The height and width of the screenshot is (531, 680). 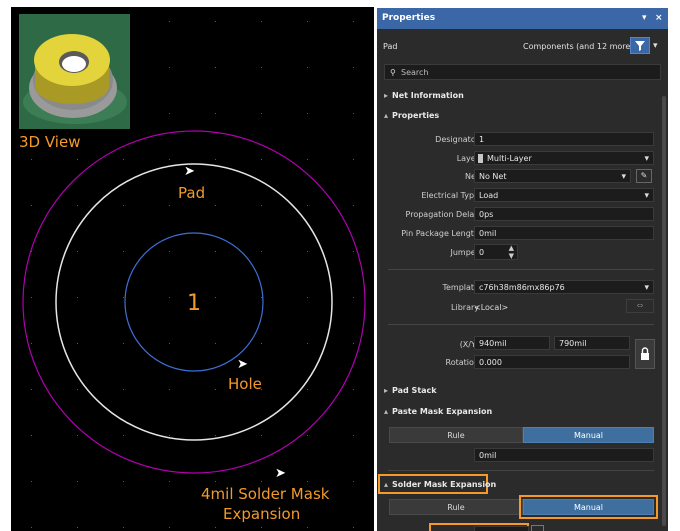 I want to click on search-input: ⚲ Search, so click(x=522, y=72).